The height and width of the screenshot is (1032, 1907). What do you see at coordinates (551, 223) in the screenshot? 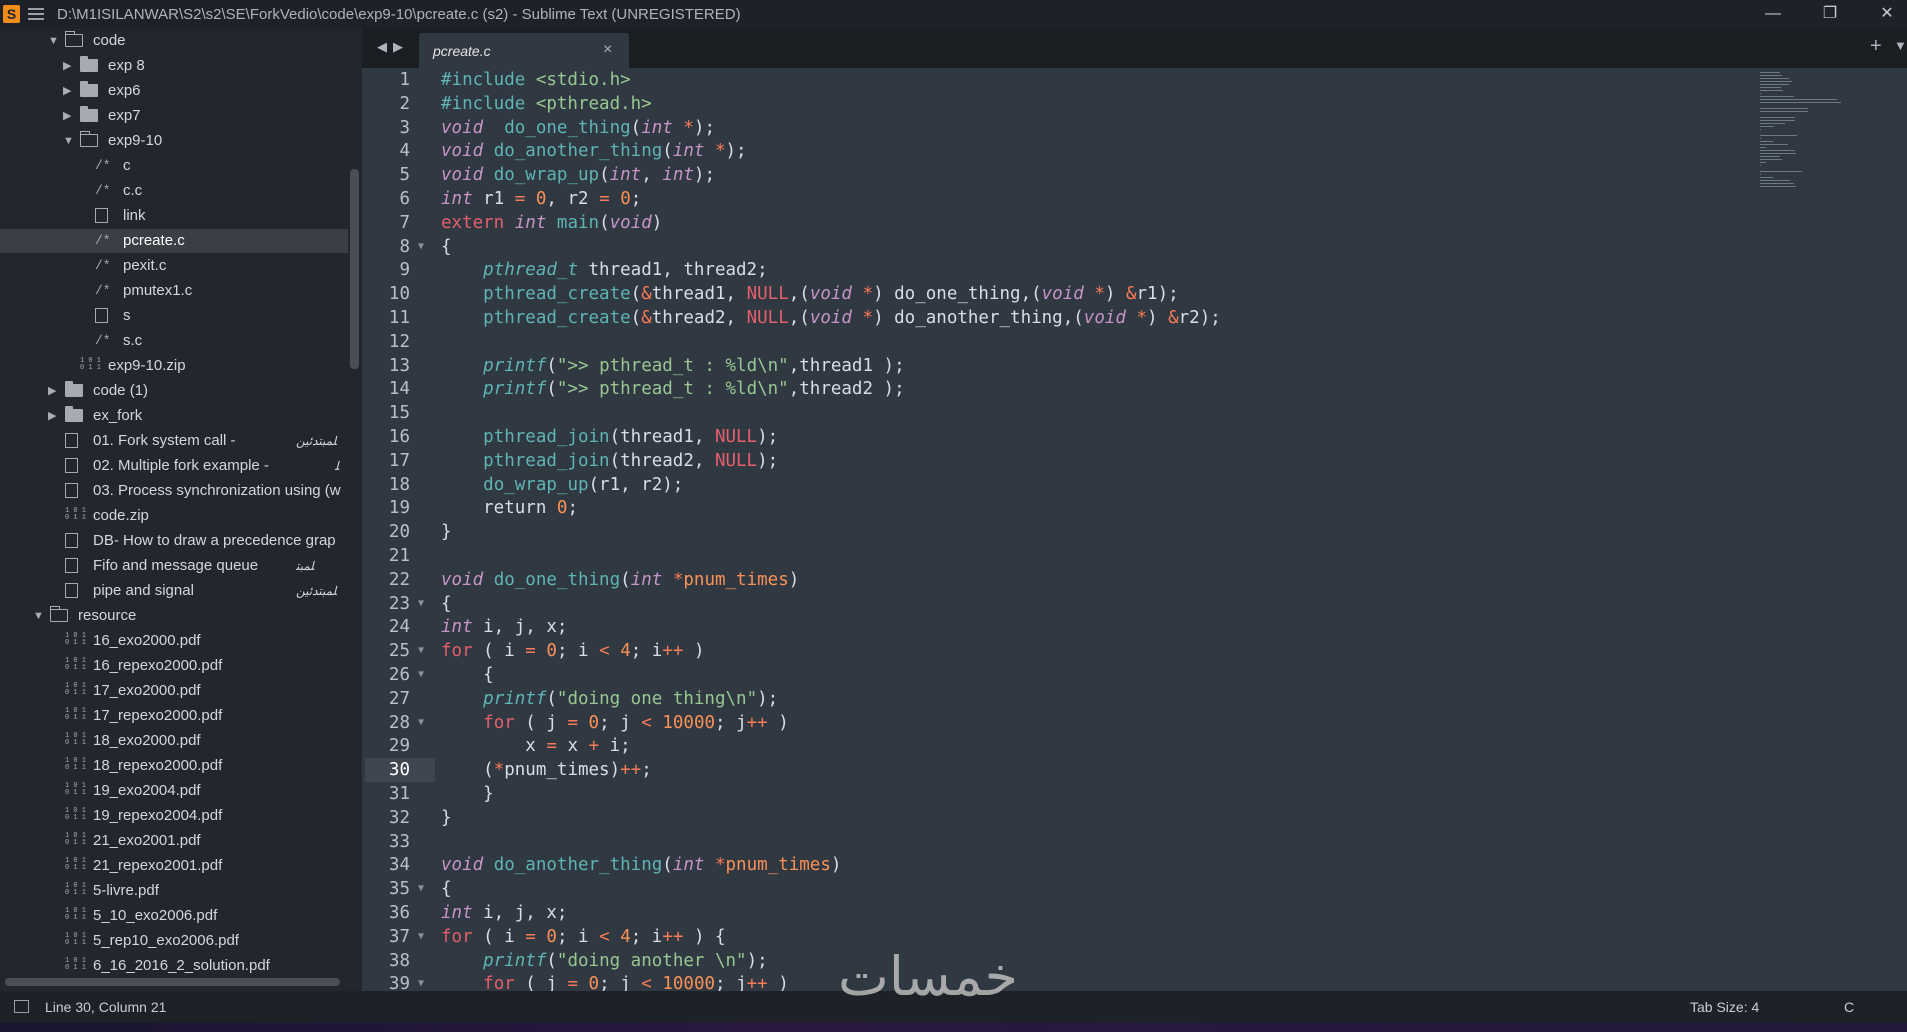
I see `code-line: extern int main(void)` at bounding box center [551, 223].